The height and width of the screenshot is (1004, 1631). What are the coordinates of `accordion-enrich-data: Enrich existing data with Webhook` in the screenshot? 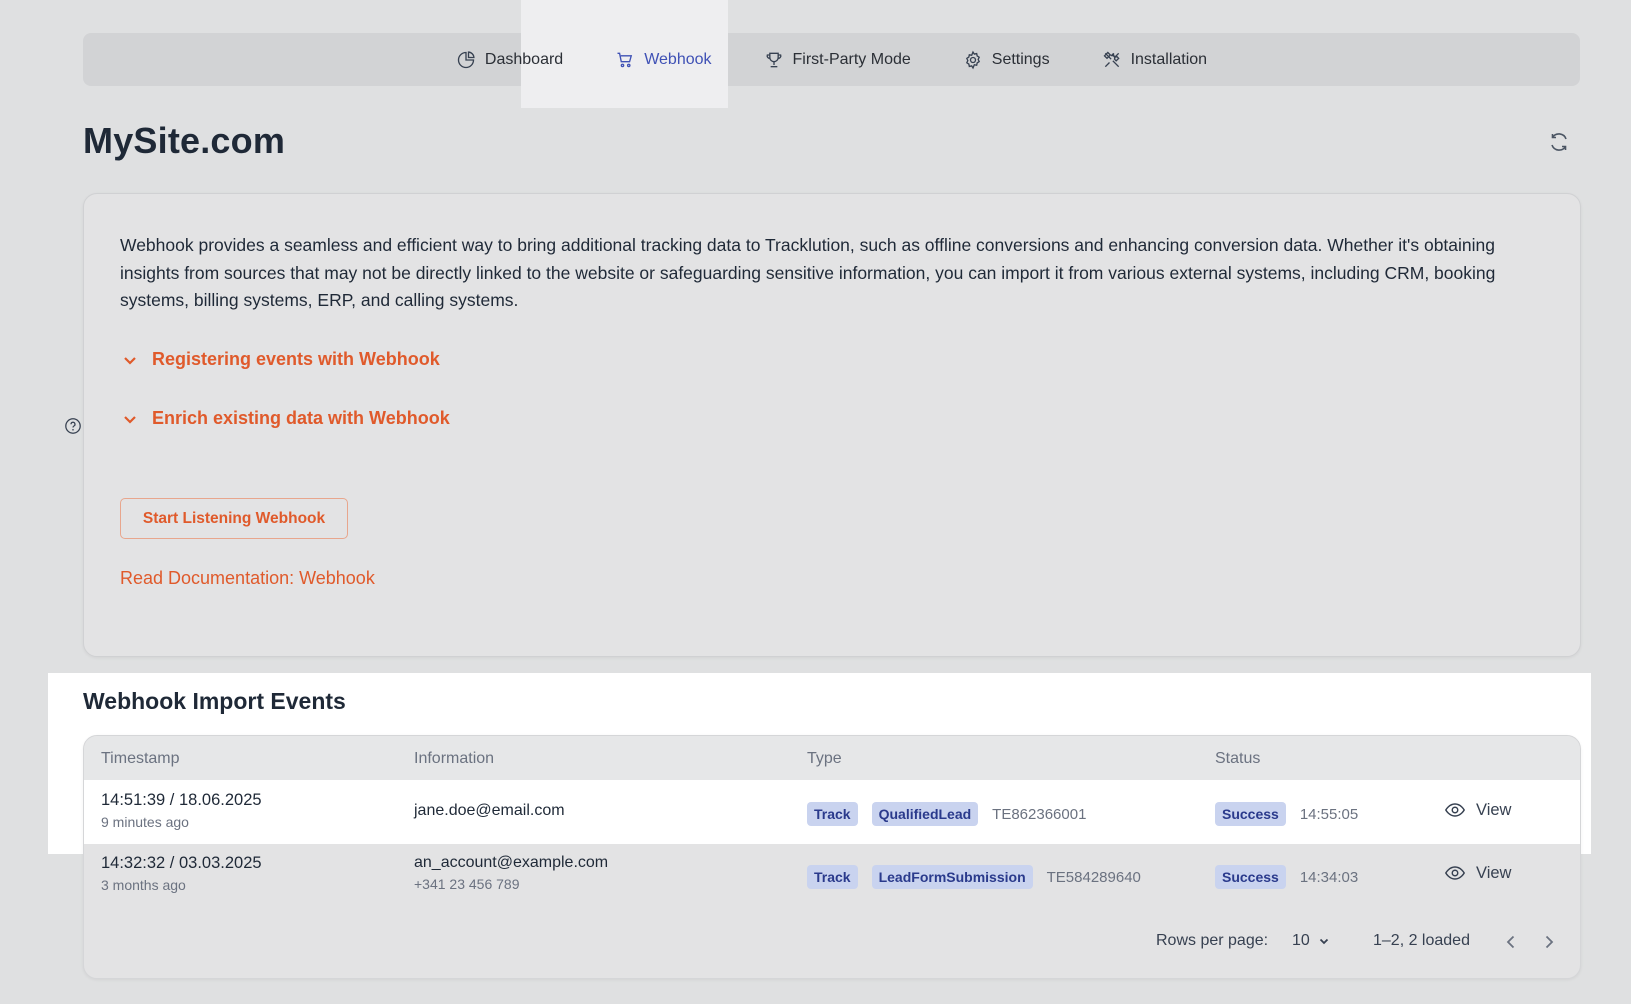 It's located at (285, 418).